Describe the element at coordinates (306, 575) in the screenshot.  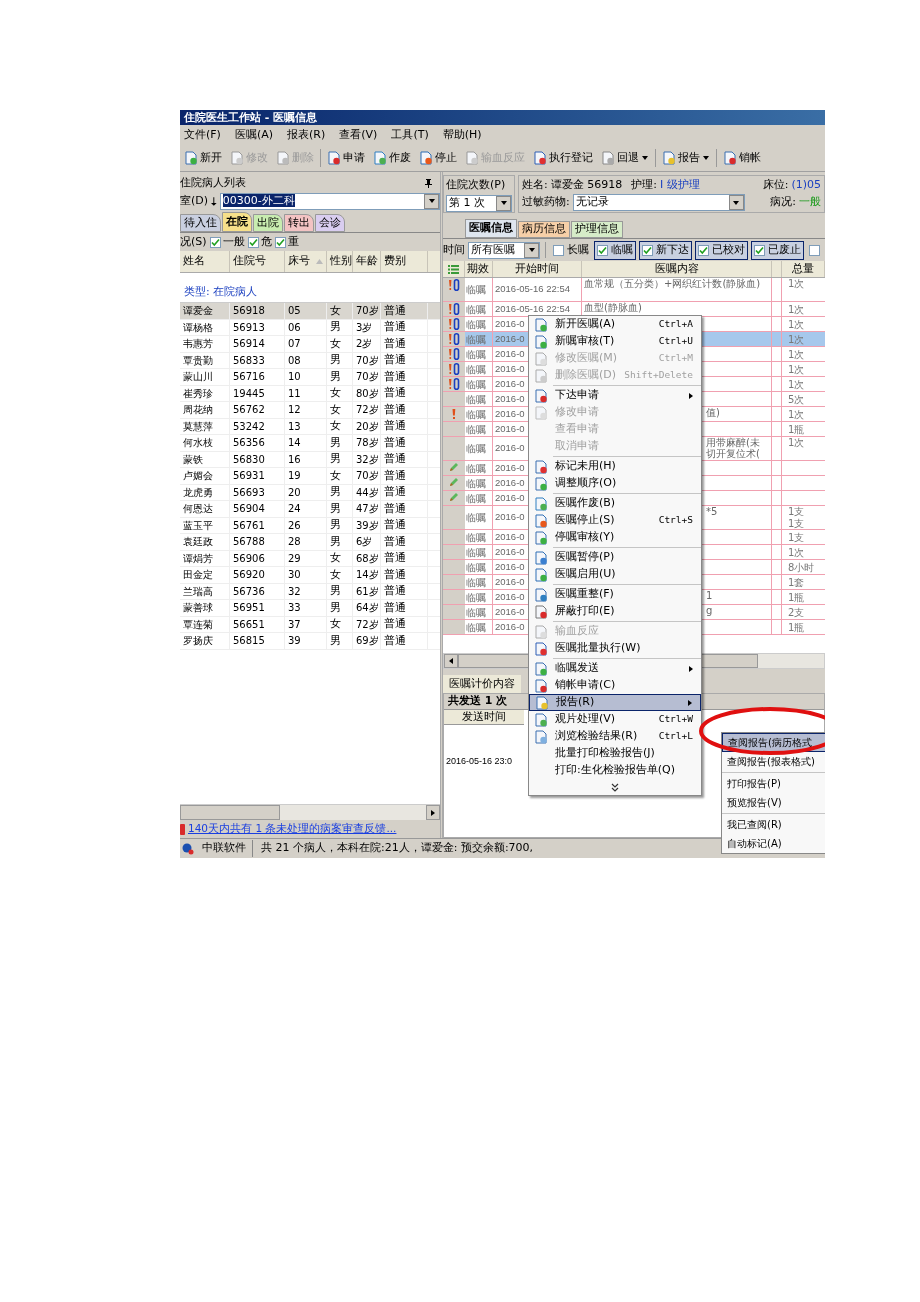
I see `table-cell: 30` at that location.